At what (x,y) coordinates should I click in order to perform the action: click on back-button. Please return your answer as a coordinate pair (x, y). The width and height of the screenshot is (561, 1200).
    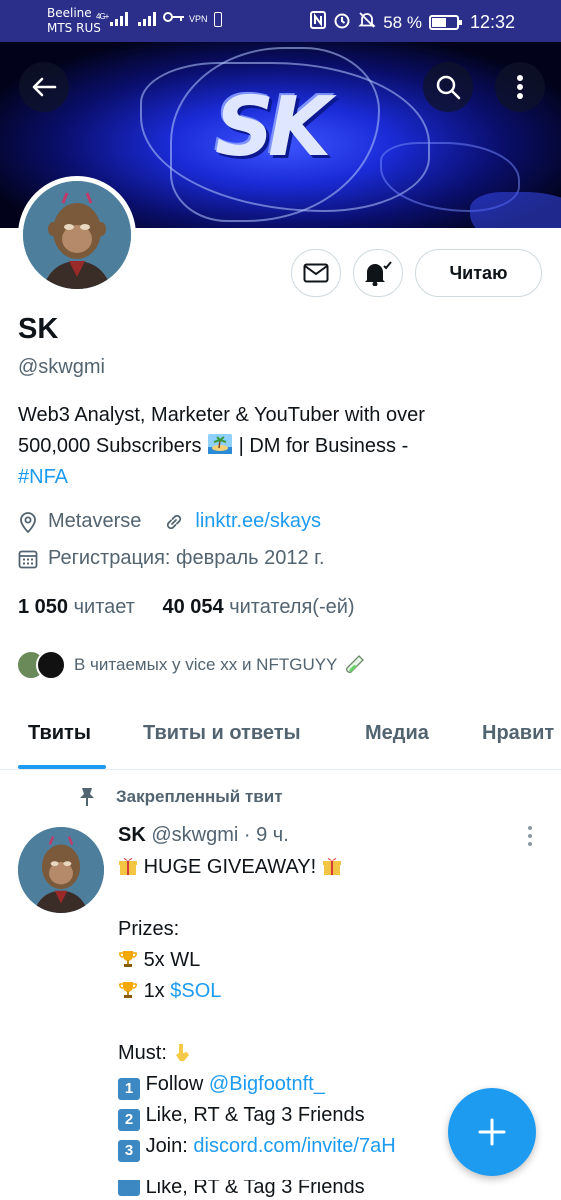
    Looking at the image, I should click on (44, 87).